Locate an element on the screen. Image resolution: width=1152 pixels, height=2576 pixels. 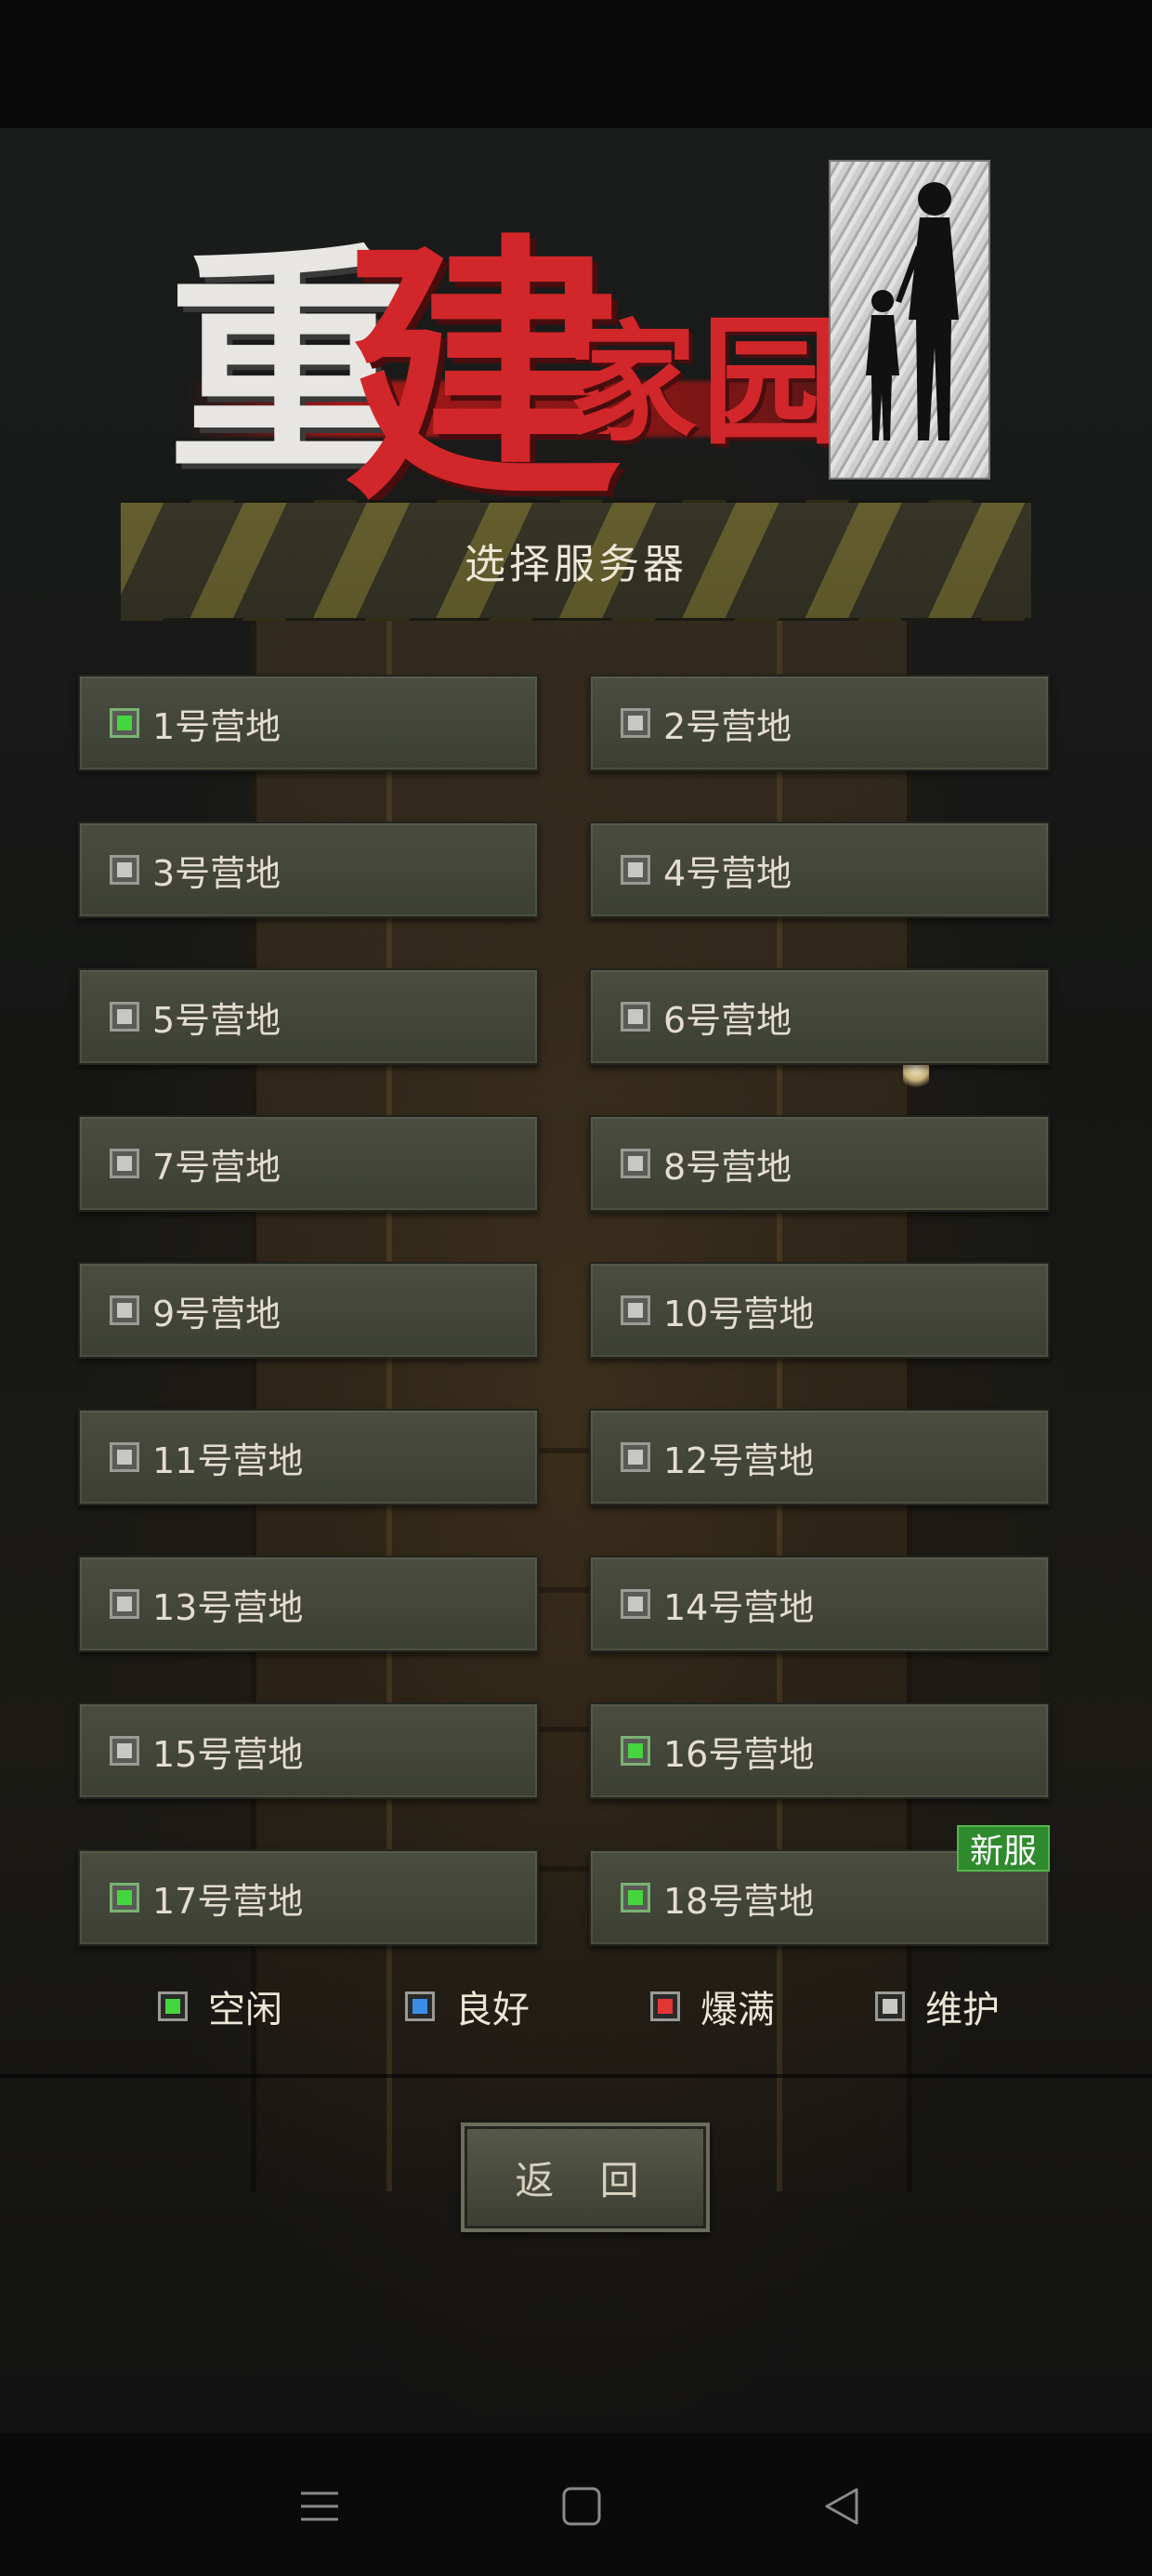
legend-swatch-good is located at coordinates (420, 2006).